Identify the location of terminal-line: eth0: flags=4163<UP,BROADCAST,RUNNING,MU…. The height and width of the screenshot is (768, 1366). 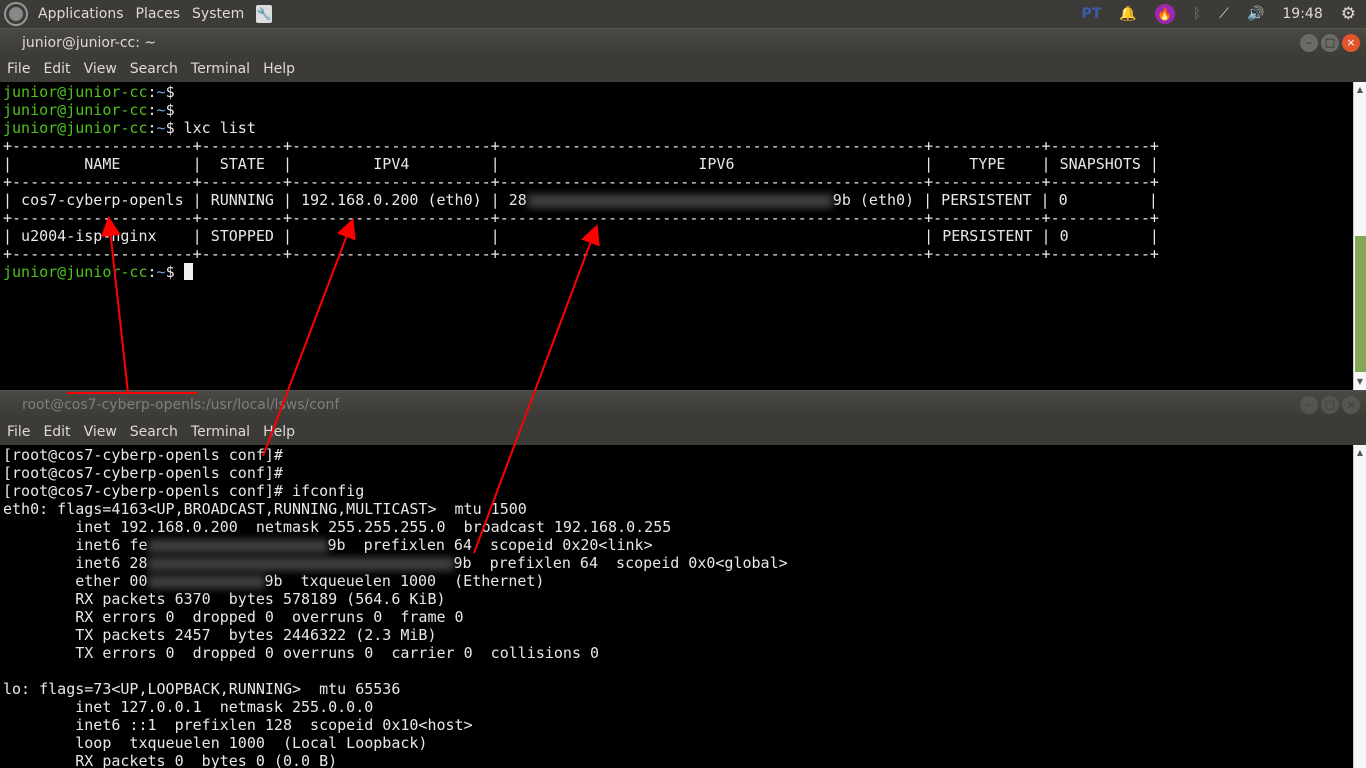
(678, 509).